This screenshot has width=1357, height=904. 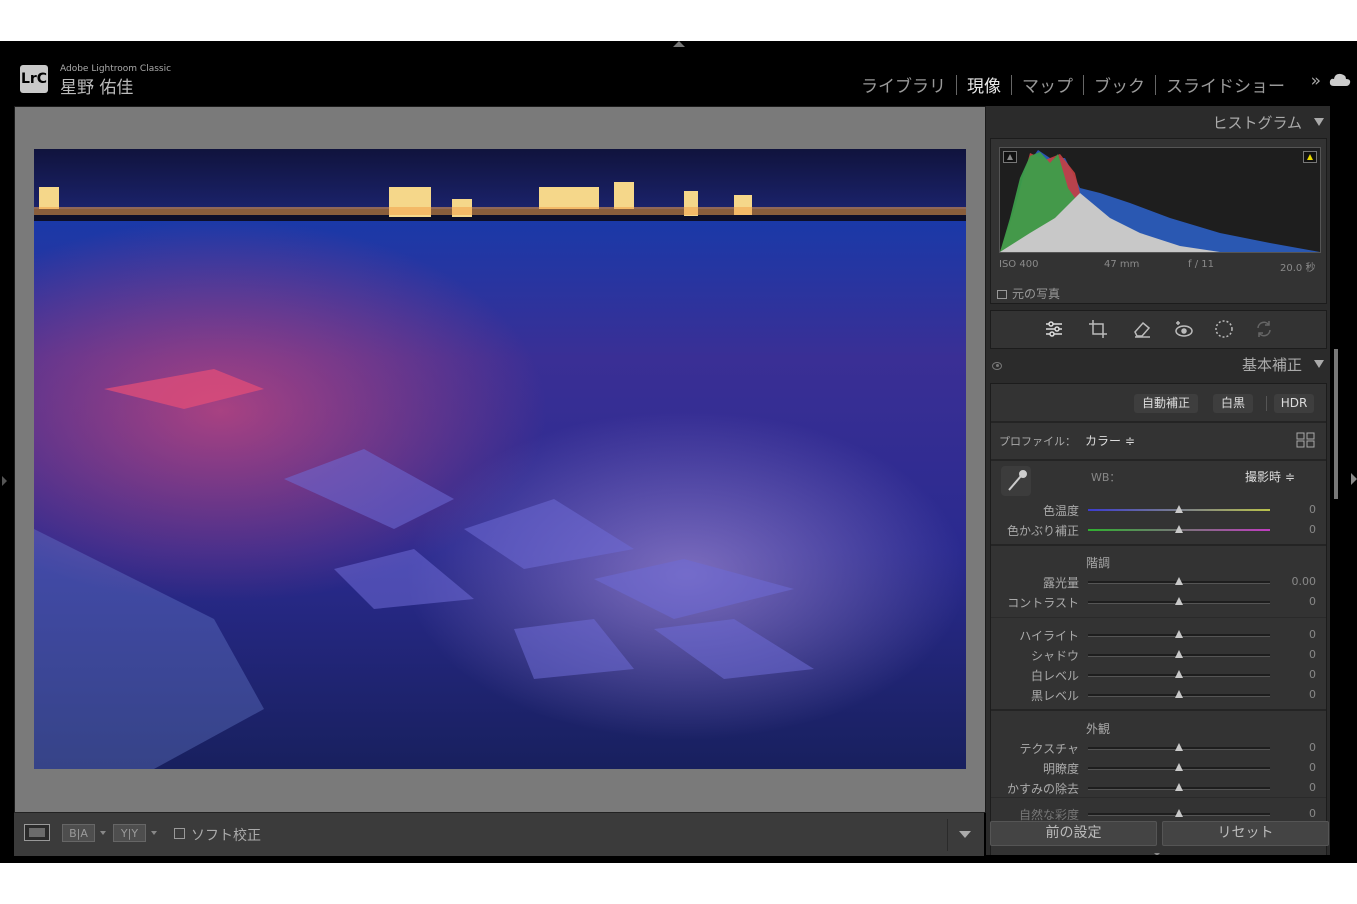 What do you see at coordinates (1054, 676) in the screenshot?
I see `whites-label: 白レベル` at bounding box center [1054, 676].